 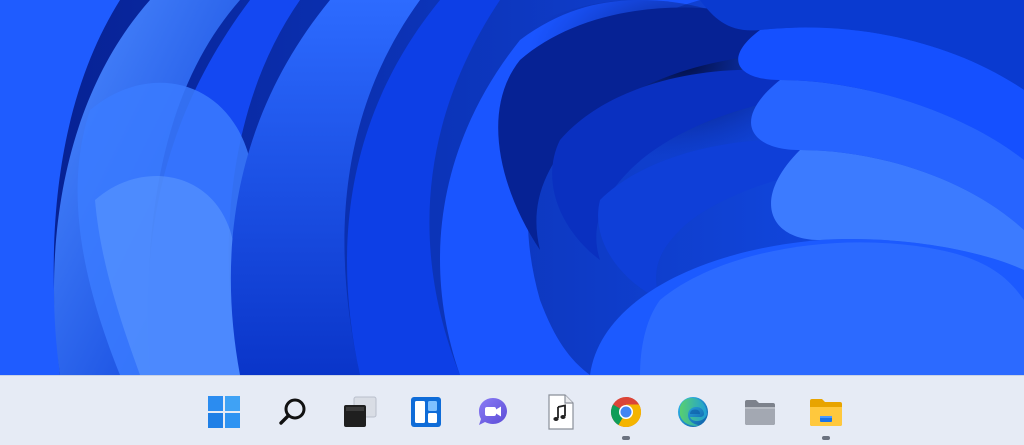 I want to click on gray-folder-button, so click(x=760, y=412).